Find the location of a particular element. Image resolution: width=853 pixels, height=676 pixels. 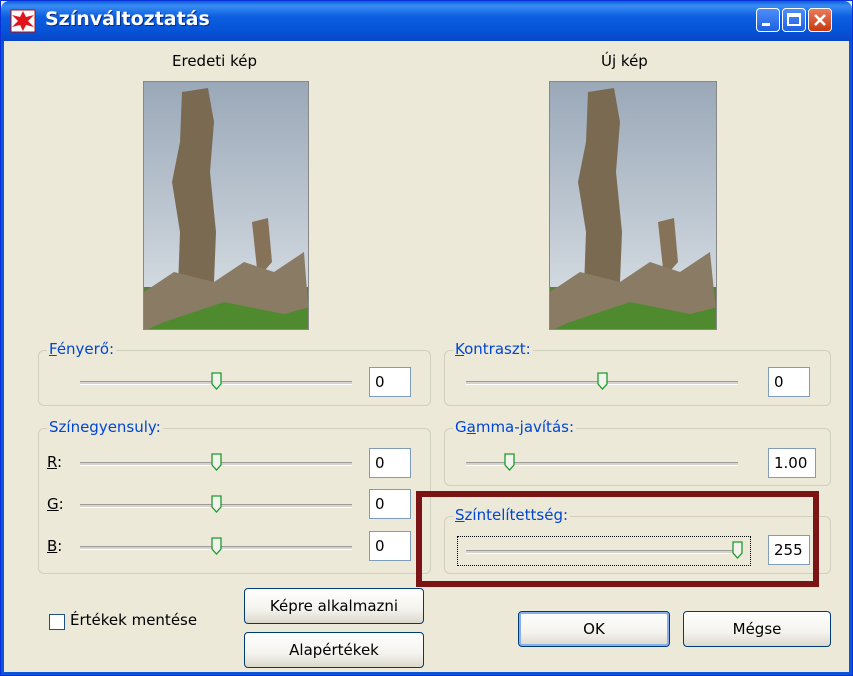

close-button is located at coordinates (820, 20).